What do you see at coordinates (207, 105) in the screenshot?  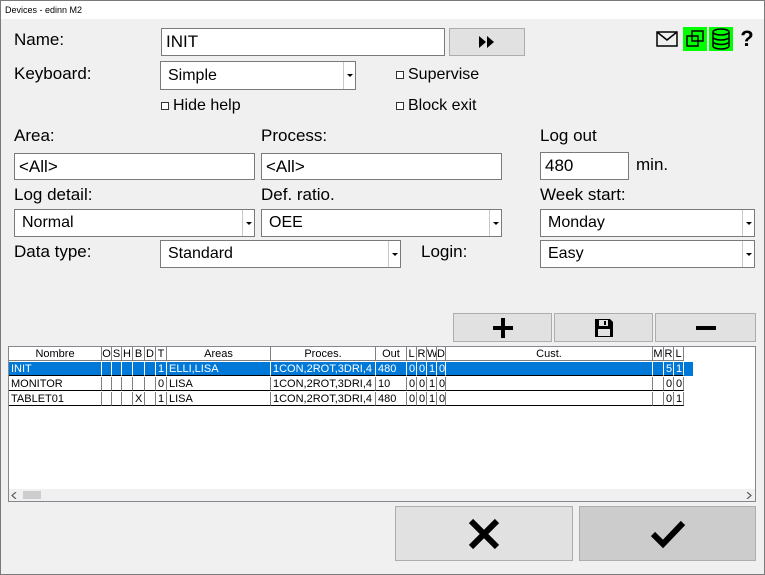 I see `hide-help-label: Hide help` at bounding box center [207, 105].